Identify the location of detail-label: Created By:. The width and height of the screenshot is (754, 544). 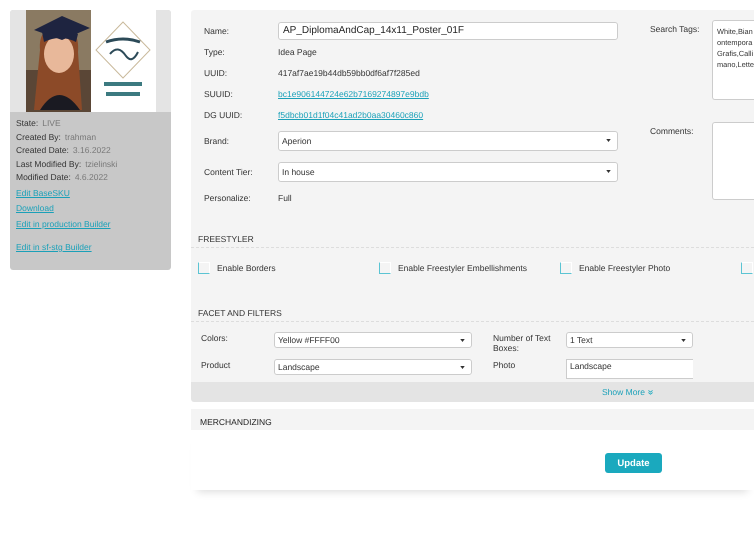
(38, 137).